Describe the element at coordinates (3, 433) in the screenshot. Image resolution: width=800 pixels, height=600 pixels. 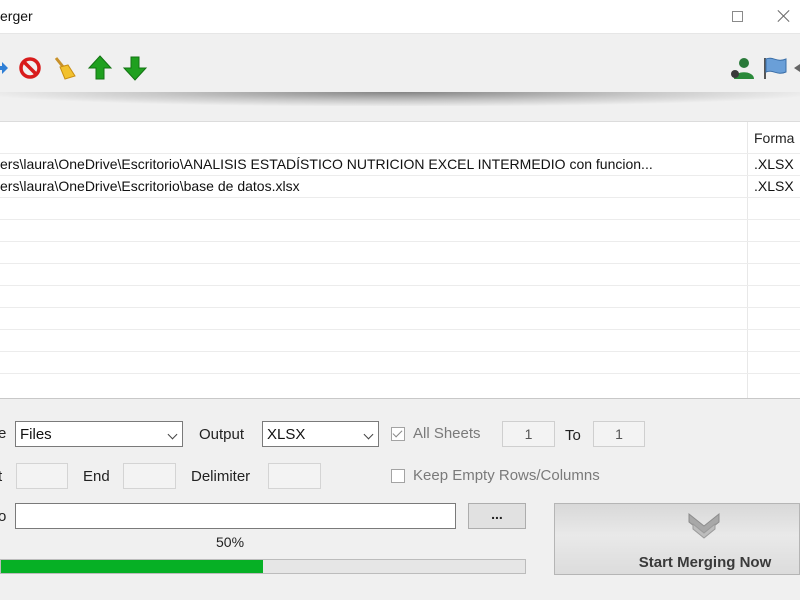
I see `mode-label: e` at that location.